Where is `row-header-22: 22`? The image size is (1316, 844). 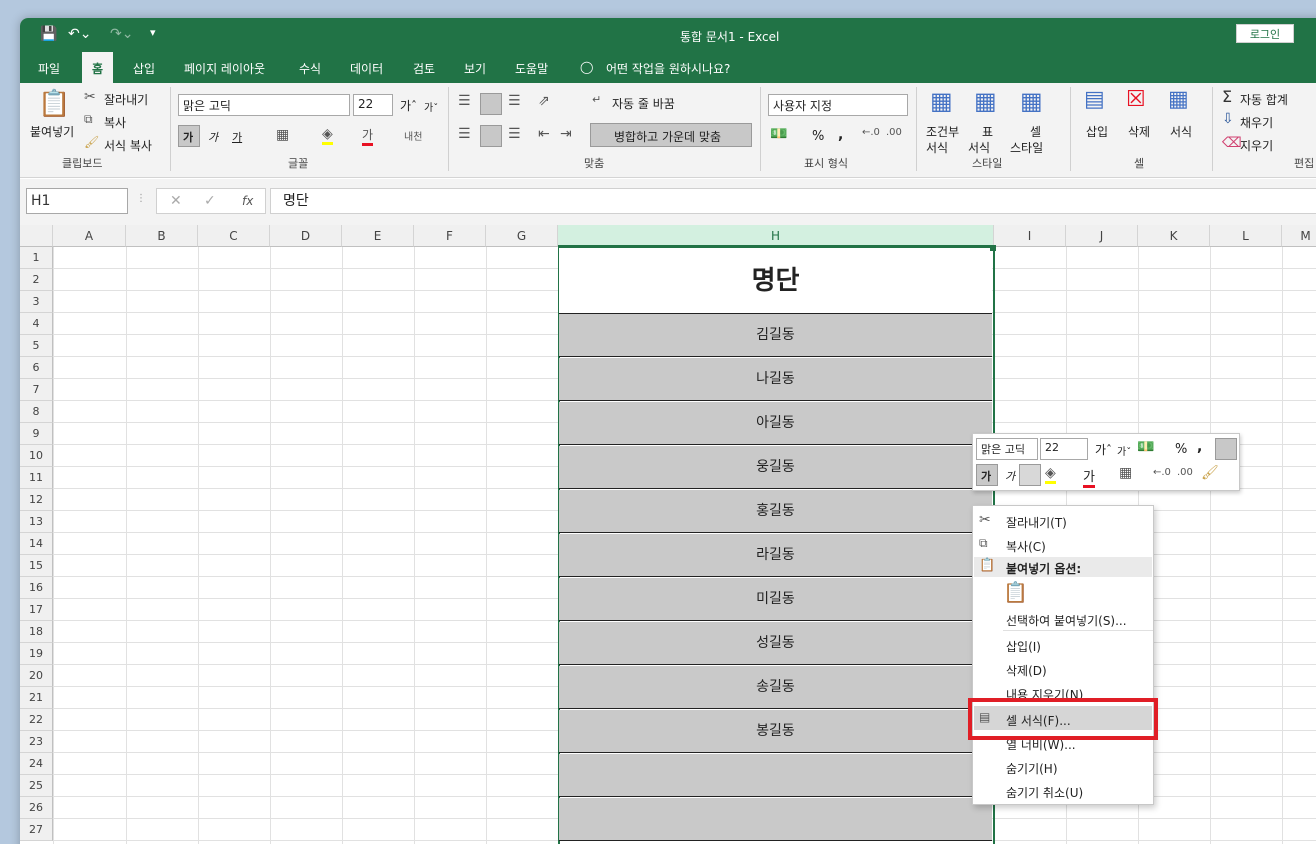 row-header-22: 22 is located at coordinates (36, 720).